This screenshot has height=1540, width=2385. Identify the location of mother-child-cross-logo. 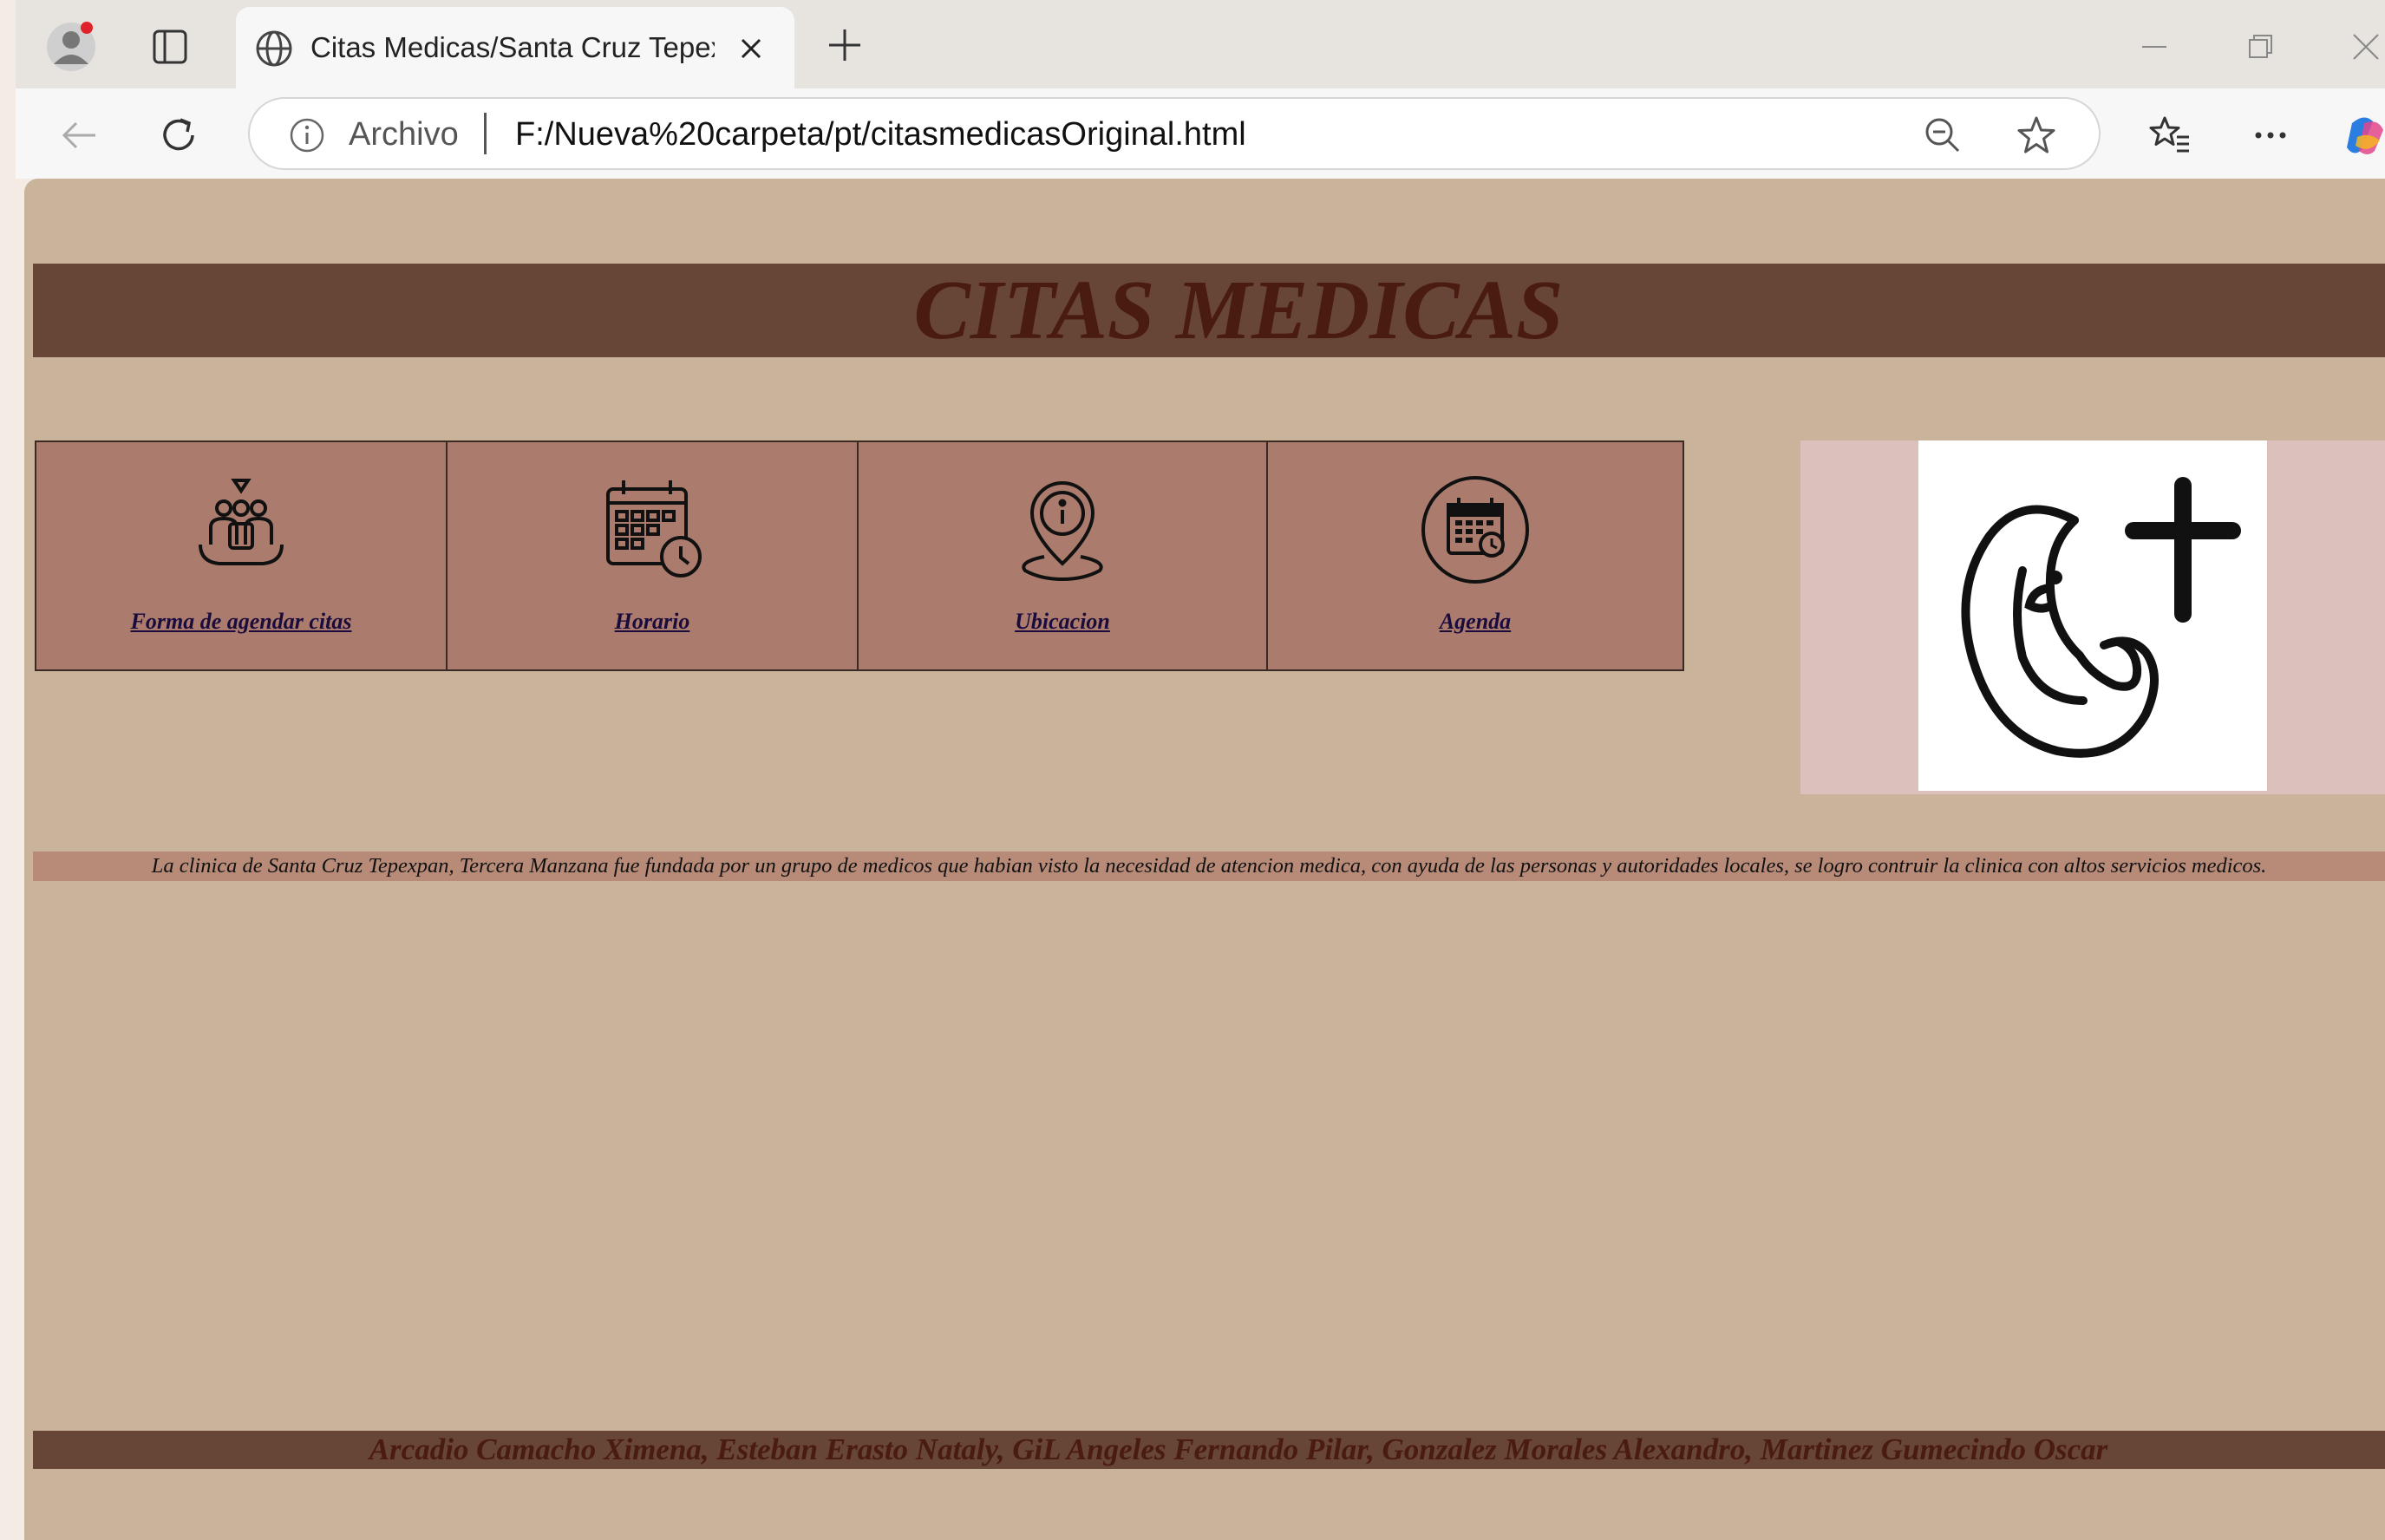
(2092, 615).